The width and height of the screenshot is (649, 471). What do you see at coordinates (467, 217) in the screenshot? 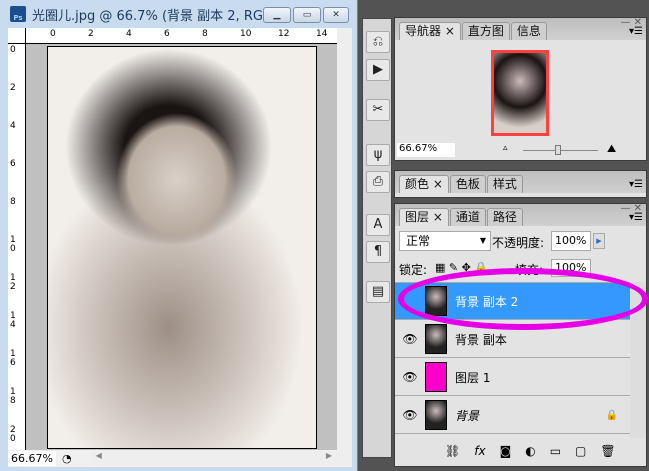
I see `tab-channels: 通道` at bounding box center [467, 217].